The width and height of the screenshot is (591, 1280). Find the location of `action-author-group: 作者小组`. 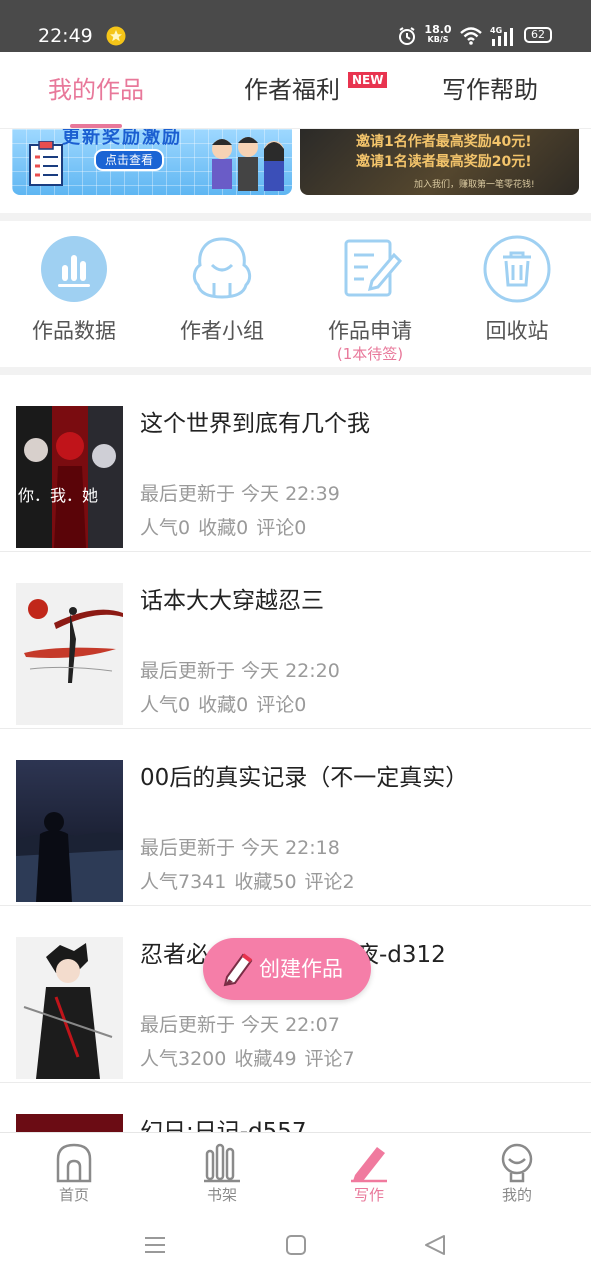

action-author-group: 作者小组 is located at coordinates (222, 290).